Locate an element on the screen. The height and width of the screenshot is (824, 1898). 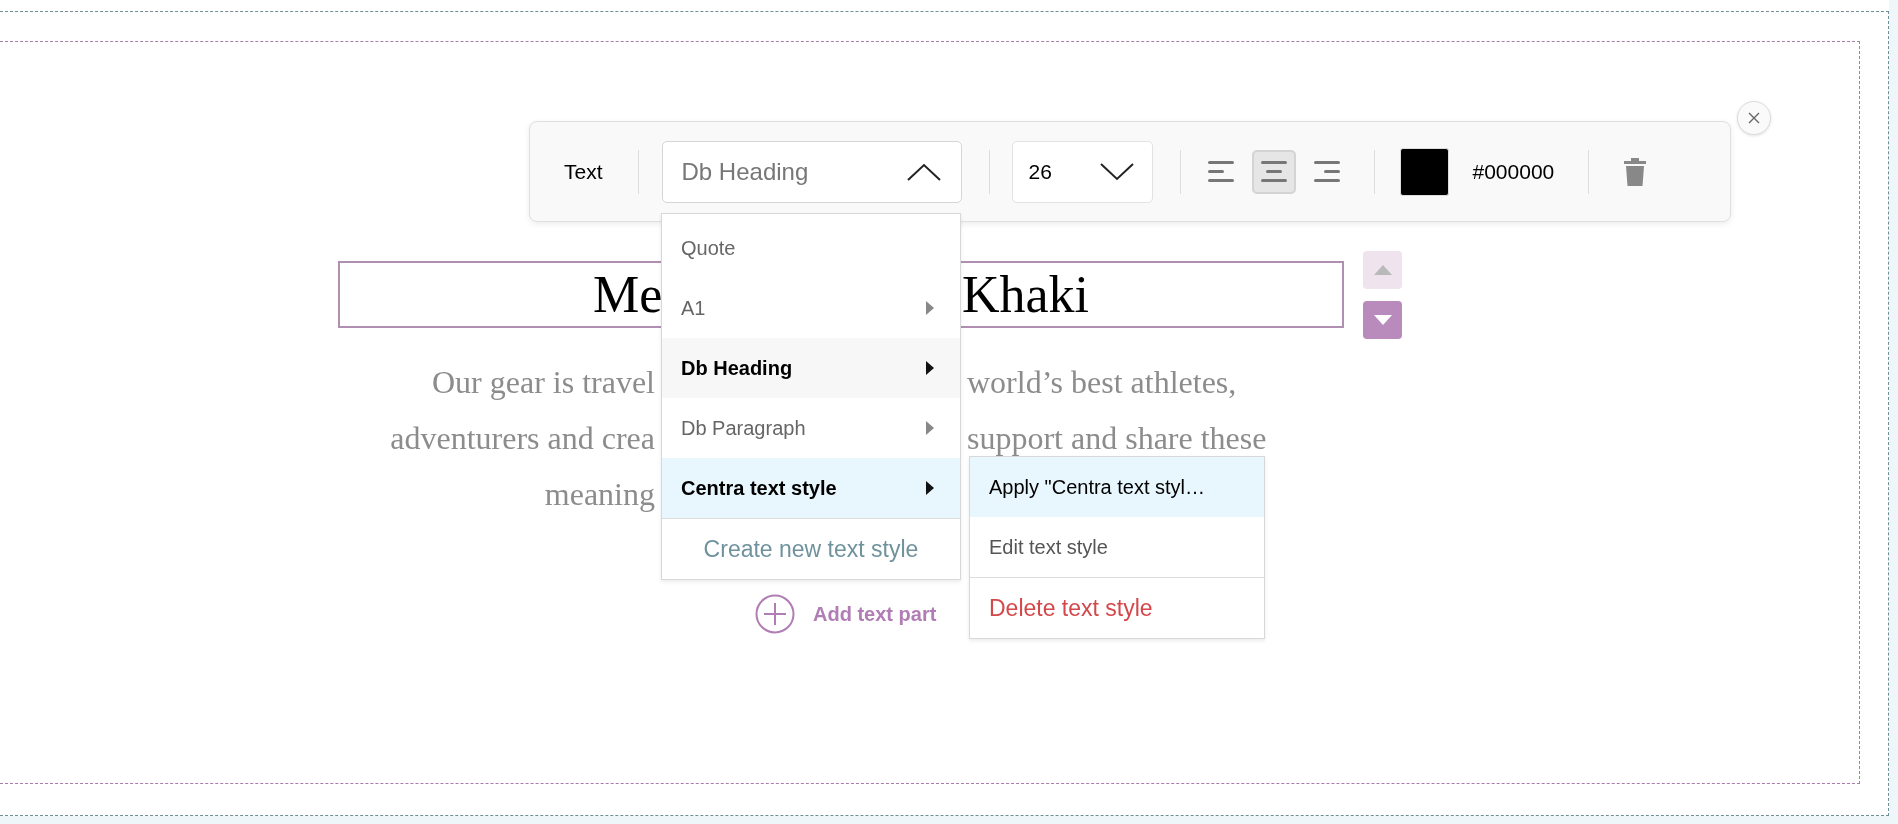
trash-icon is located at coordinates (1635, 171).